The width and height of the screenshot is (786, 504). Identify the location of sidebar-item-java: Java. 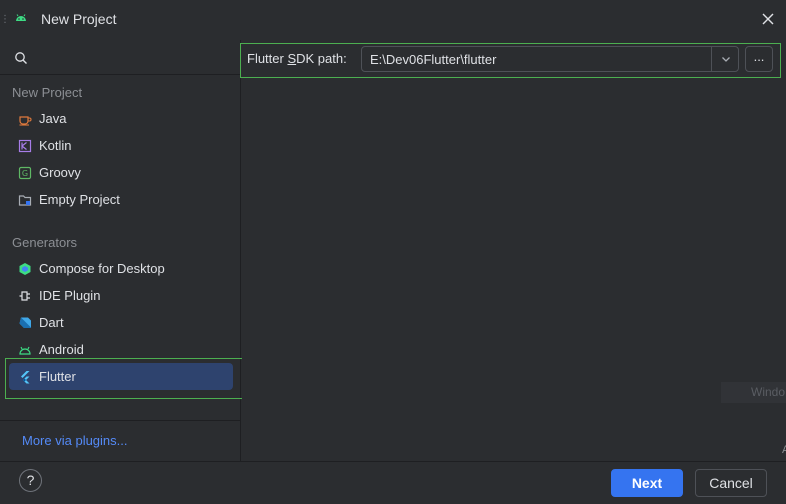
(121, 118).